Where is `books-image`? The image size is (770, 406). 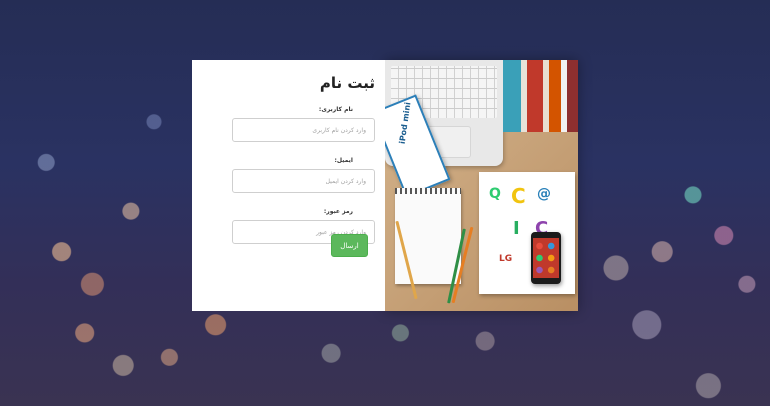
books-image is located at coordinates (540, 96).